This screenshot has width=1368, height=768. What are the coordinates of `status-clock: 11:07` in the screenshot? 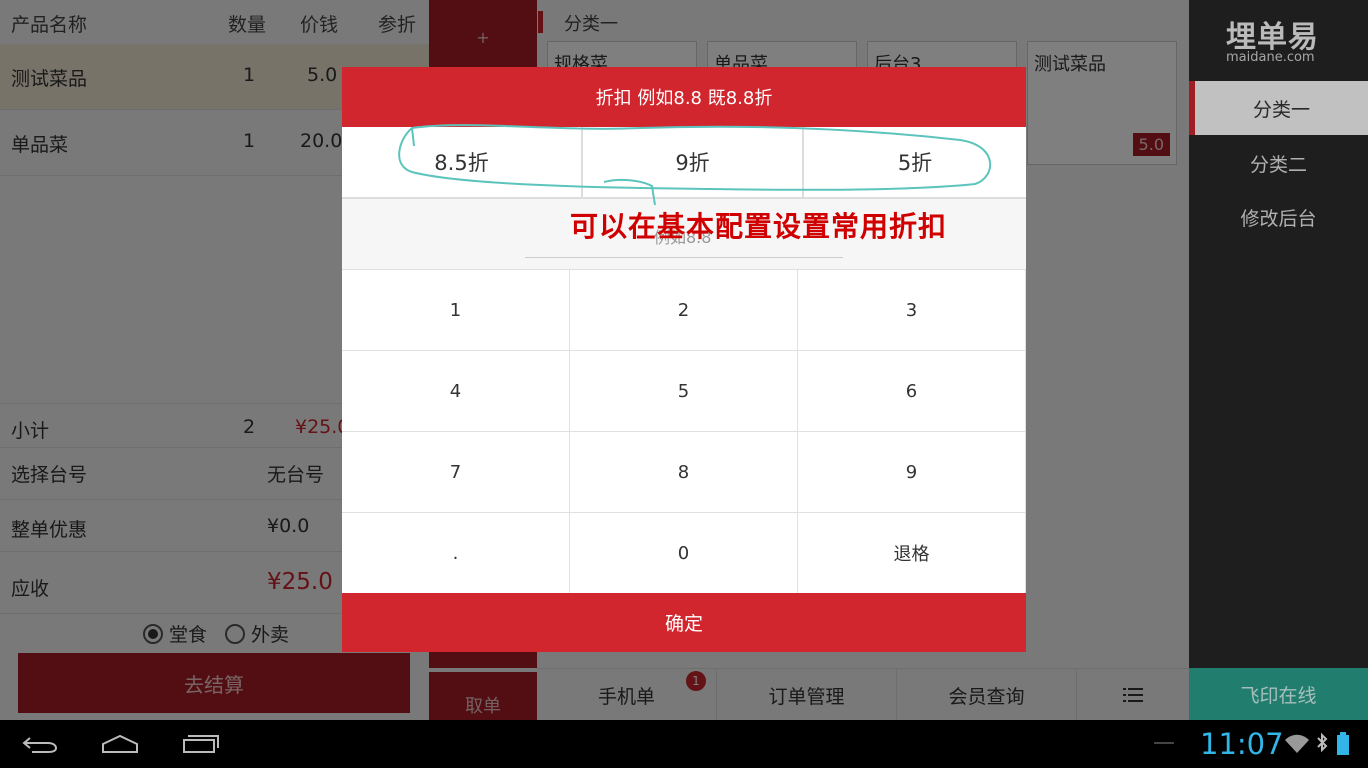 It's located at (1242, 744).